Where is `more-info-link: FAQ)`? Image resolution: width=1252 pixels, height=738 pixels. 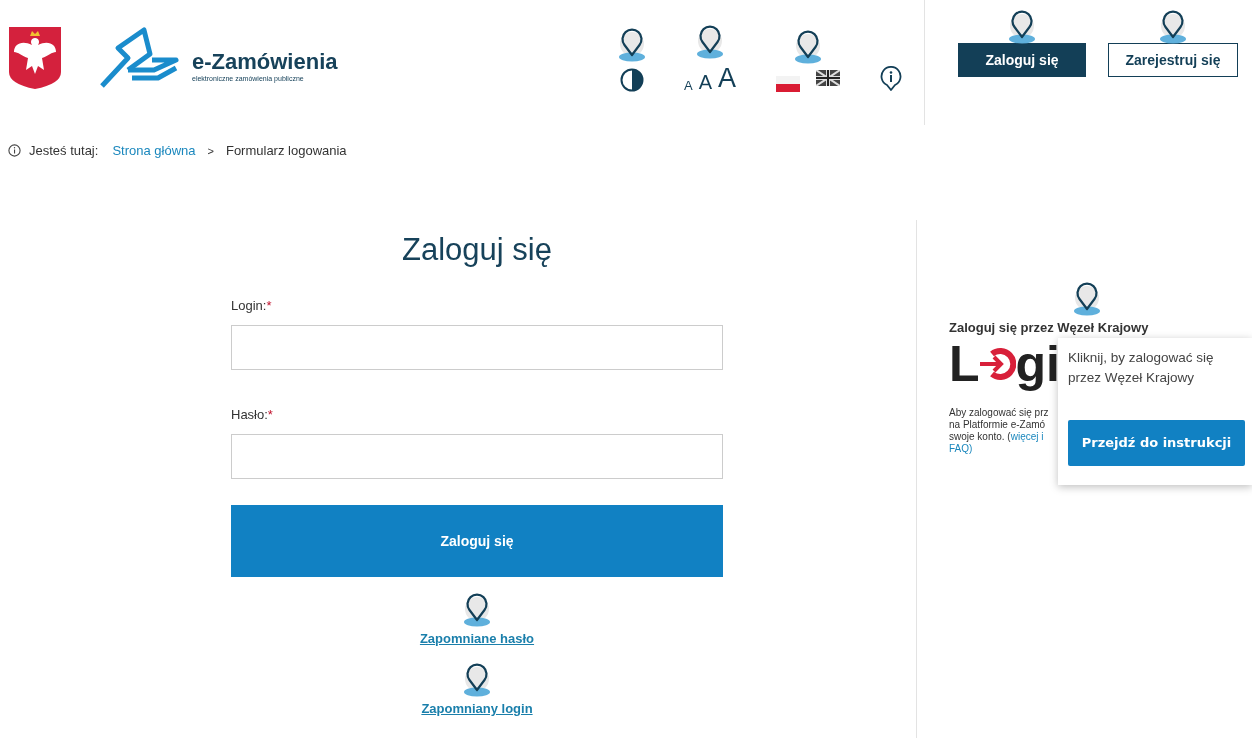
more-info-link: FAQ) is located at coordinates (961, 448).